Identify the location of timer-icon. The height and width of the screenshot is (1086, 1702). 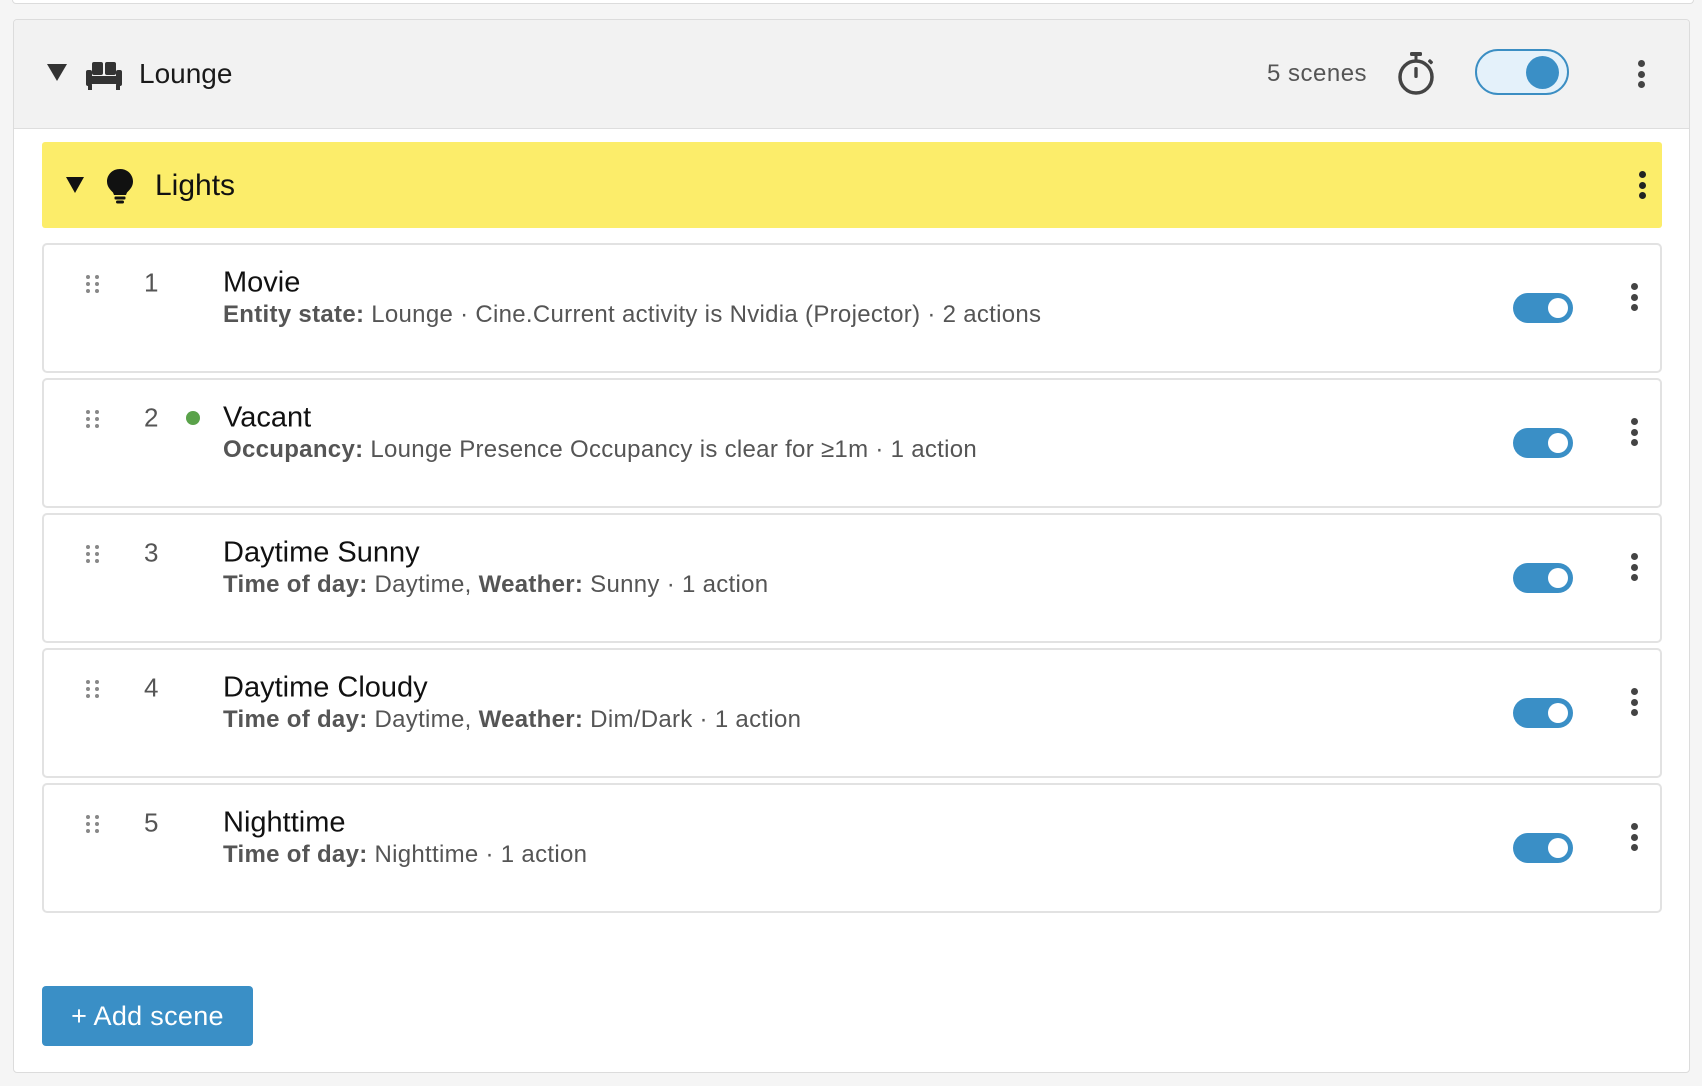
(1416, 74).